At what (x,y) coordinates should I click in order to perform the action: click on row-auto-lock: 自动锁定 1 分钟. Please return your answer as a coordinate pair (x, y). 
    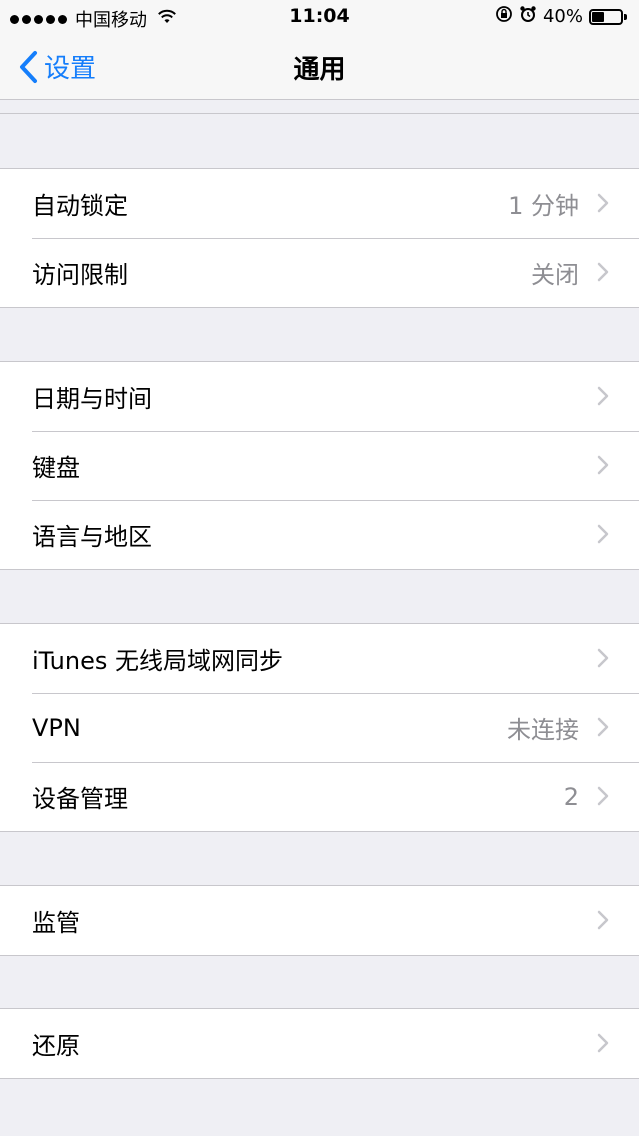
    Looking at the image, I should click on (319, 203).